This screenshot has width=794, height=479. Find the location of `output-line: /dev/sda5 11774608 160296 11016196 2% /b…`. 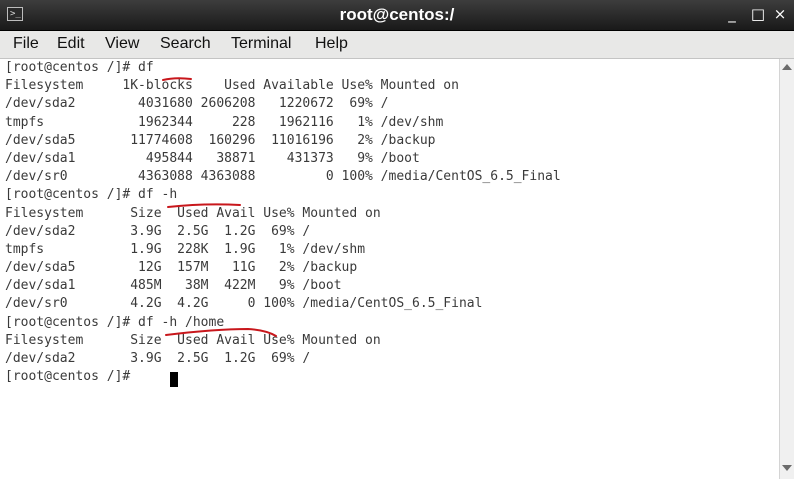

output-line: /dev/sda5 11774608 160296 11016196 2% /b… is located at coordinates (220, 140).